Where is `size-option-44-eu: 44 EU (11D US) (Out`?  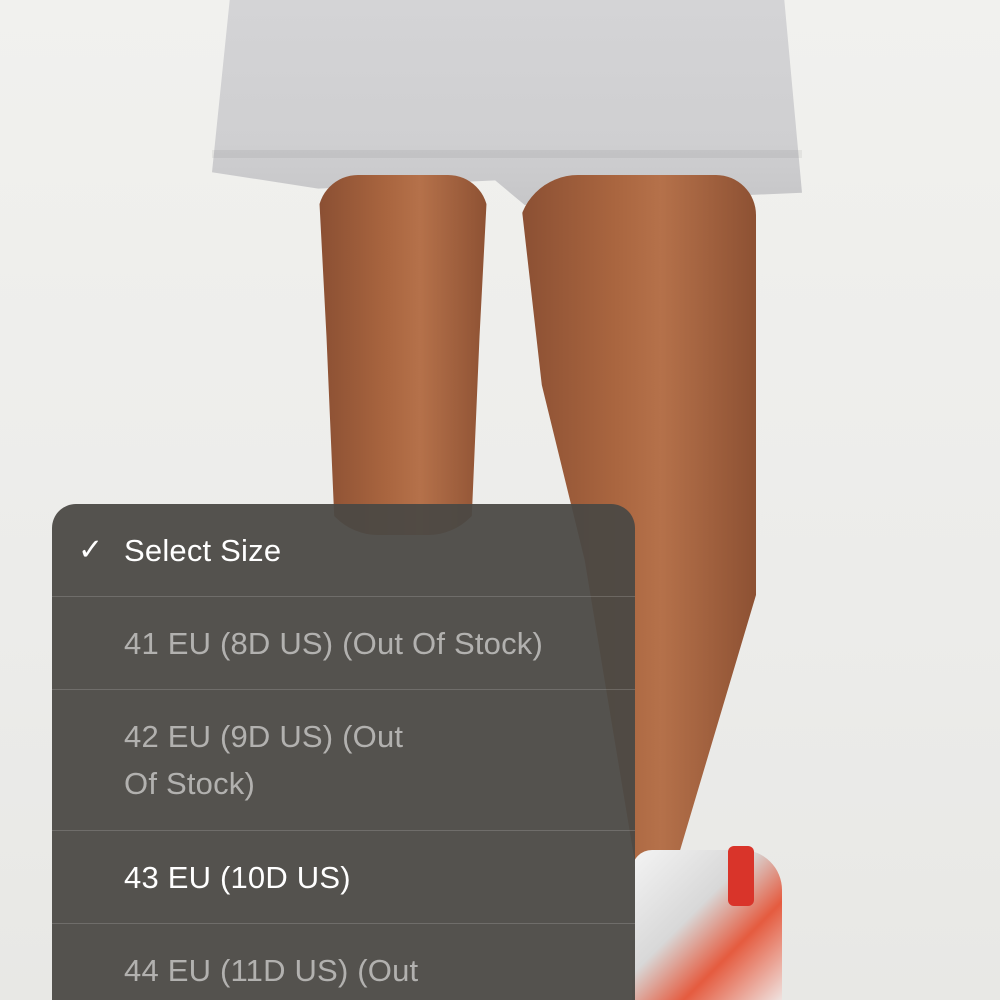 size-option-44-eu: 44 EU (11D US) (Out is located at coordinates (343, 962).